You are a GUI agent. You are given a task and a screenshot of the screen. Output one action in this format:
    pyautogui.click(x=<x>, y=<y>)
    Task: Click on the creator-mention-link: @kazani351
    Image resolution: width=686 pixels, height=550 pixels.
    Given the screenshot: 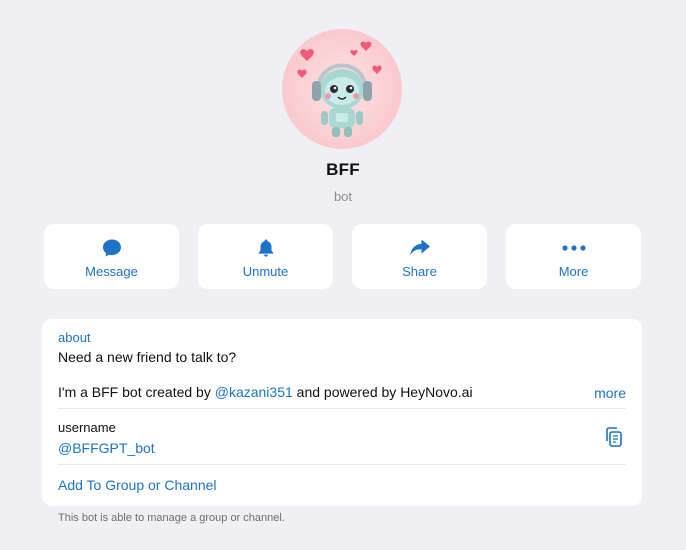 What is the action you would take?
    pyautogui.click(x=254, y=392)
    